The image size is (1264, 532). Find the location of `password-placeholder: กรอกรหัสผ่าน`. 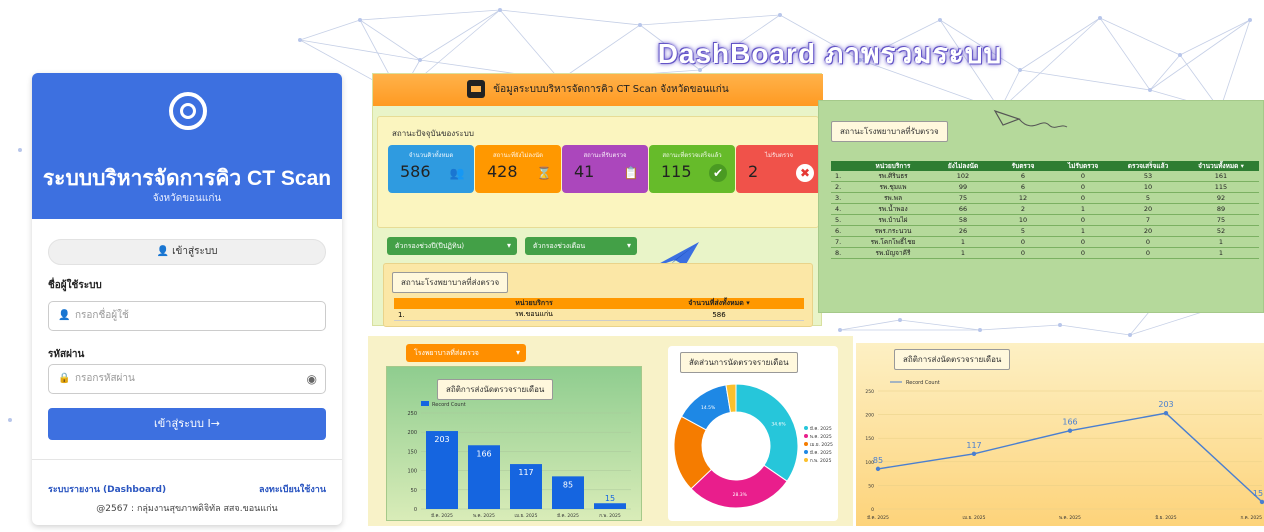

password-placeholder: กรอกรหัสผ่าน is located at coordinates (105, 378).